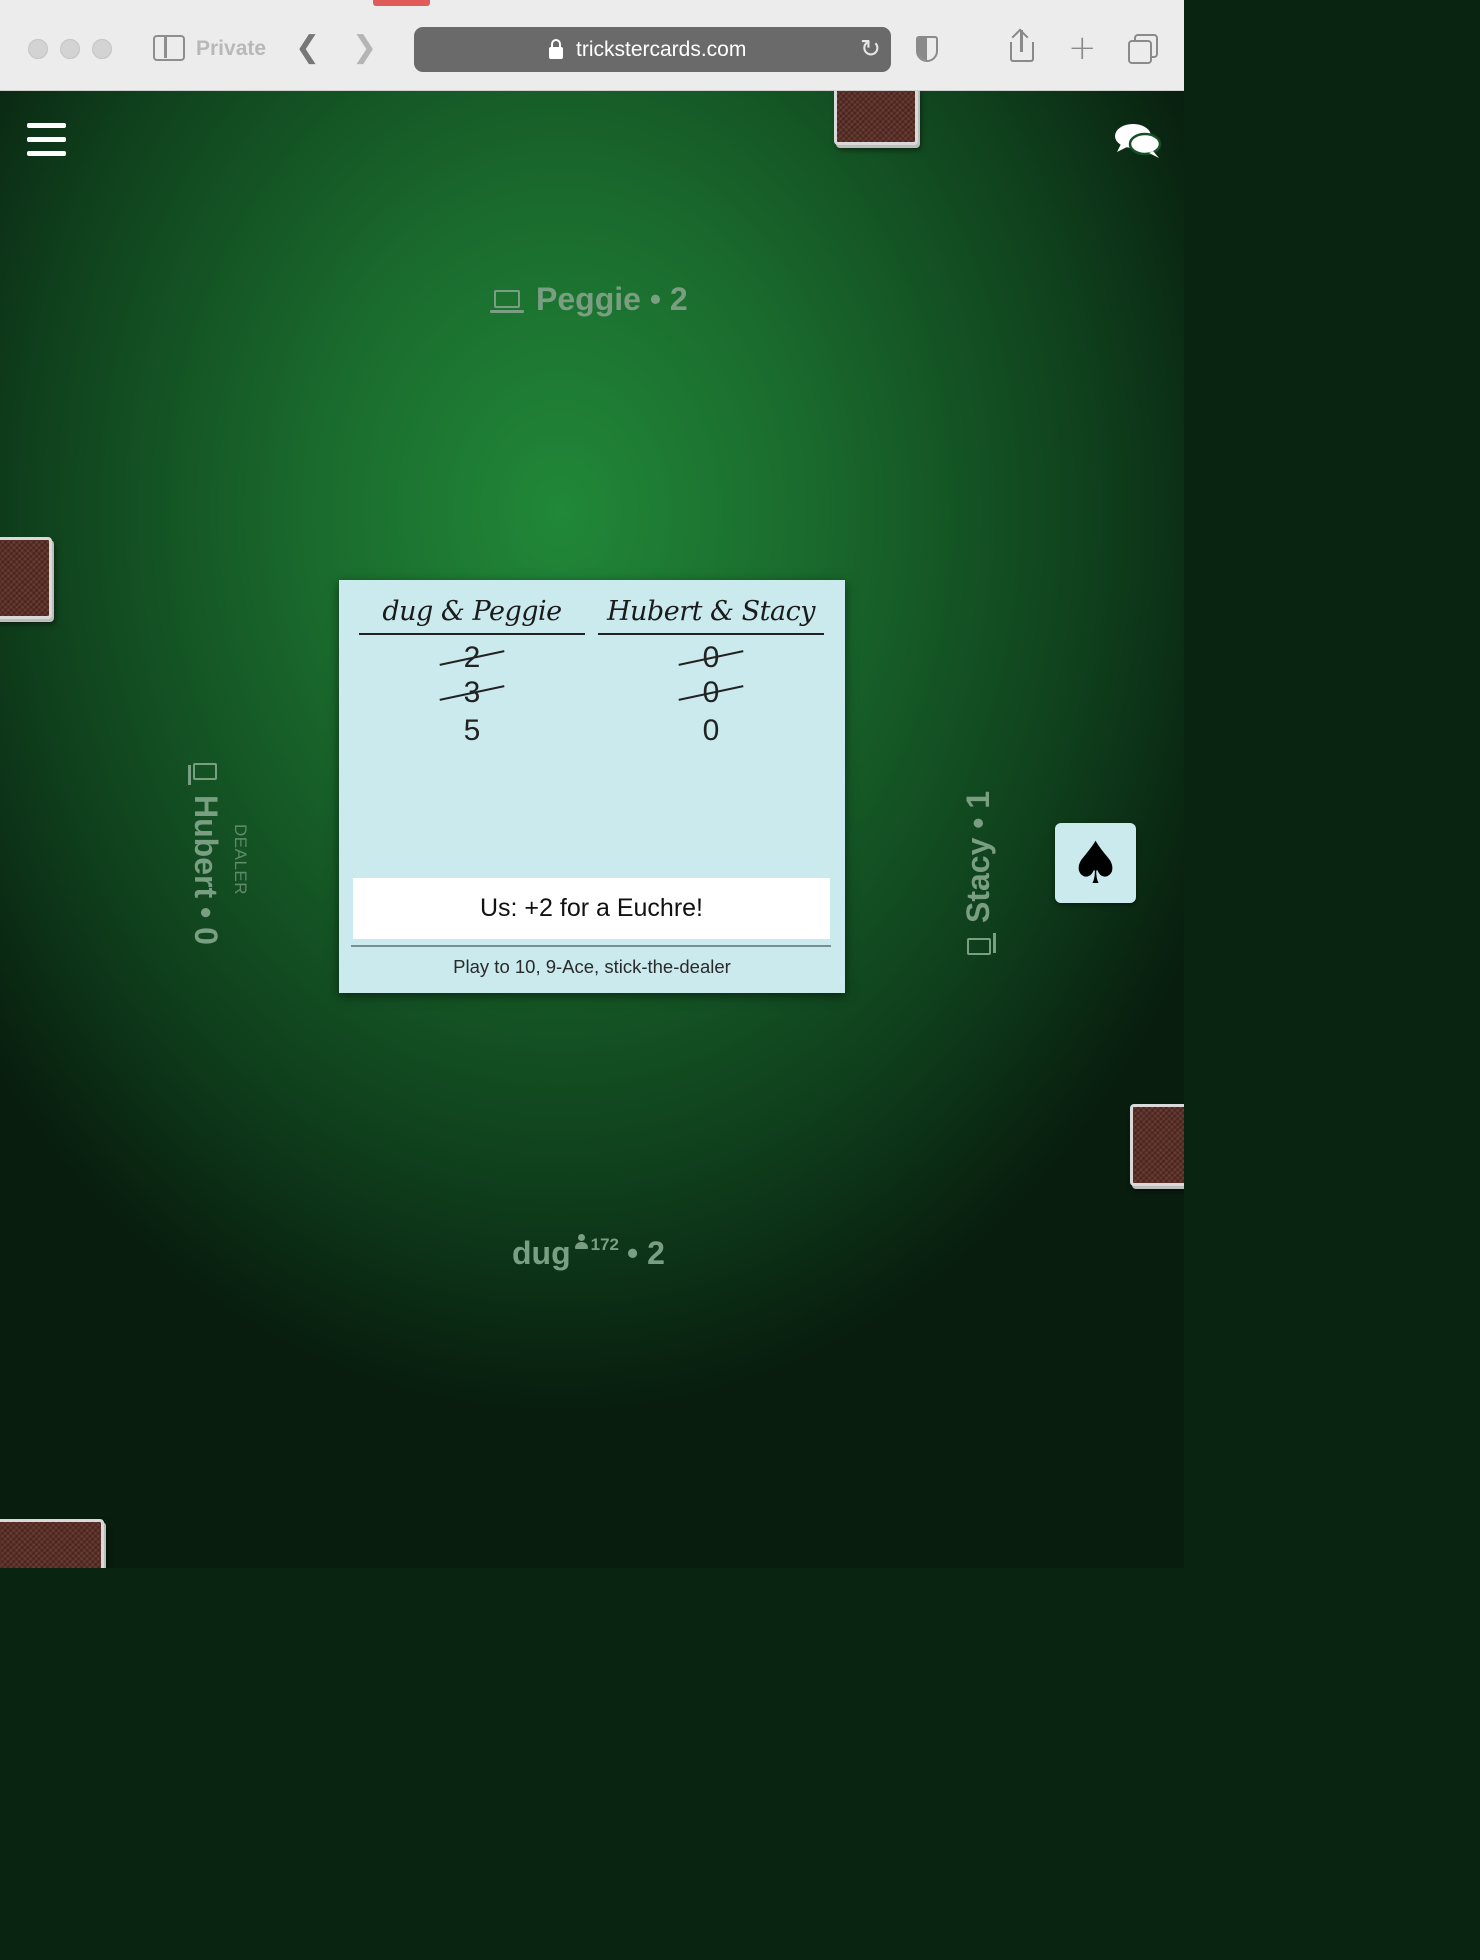  What do you see at coordinates (591, 908) in the screenshot?
I see `round-result-message: Us: +2 for a Euchre!` at bounding box center [591, 908].